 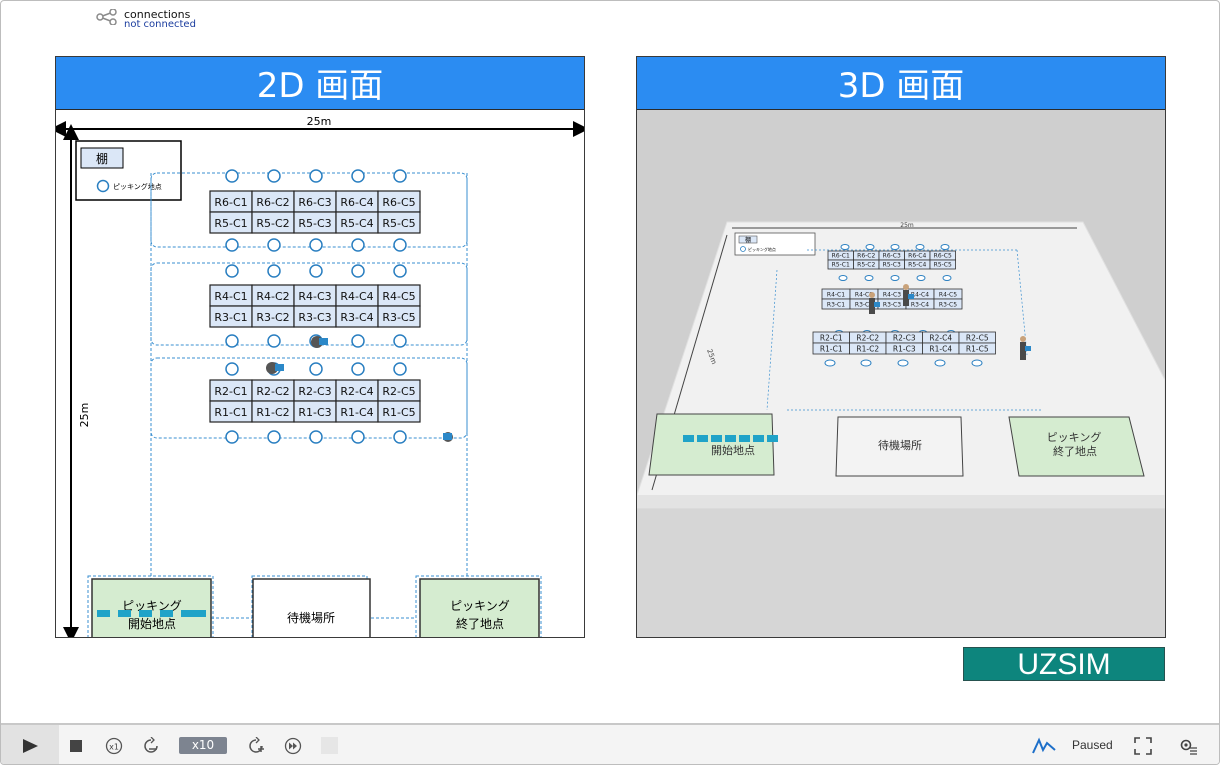 I want to click on shelf-label: R1-C5, so click(x=398, y=412).